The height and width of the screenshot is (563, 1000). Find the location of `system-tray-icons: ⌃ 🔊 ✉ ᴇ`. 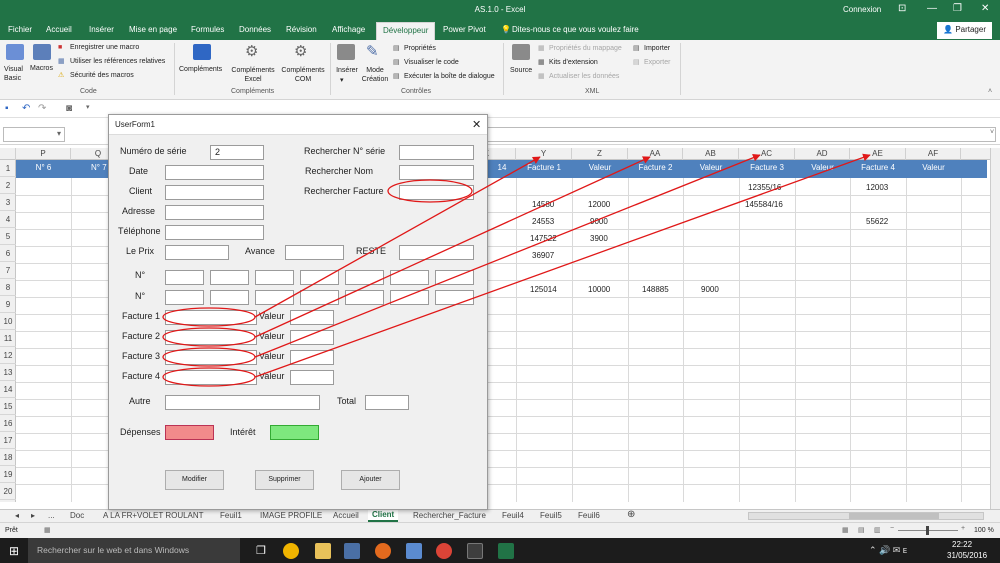

system-tray-icons: ⌃ 🔊 ✉ ᴇ is located at coordinates (888, 550).